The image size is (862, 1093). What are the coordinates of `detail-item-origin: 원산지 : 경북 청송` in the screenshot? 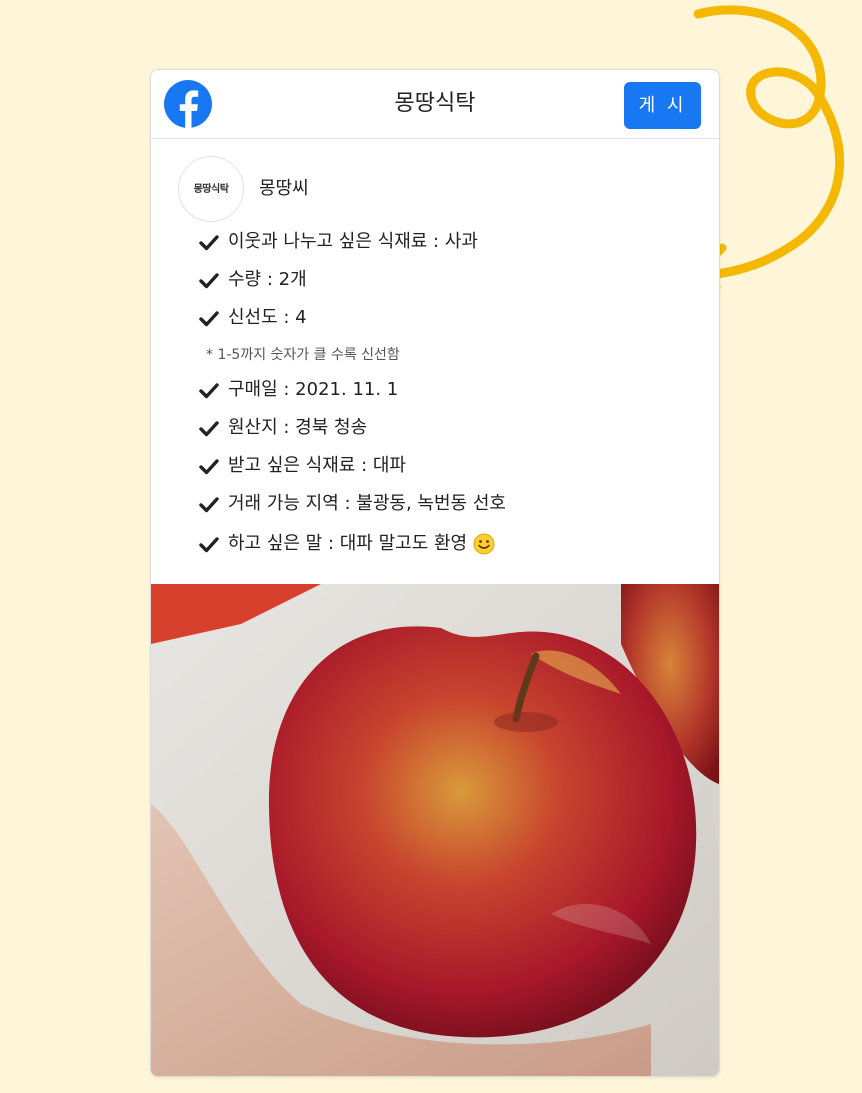 It's located at (283, 428).